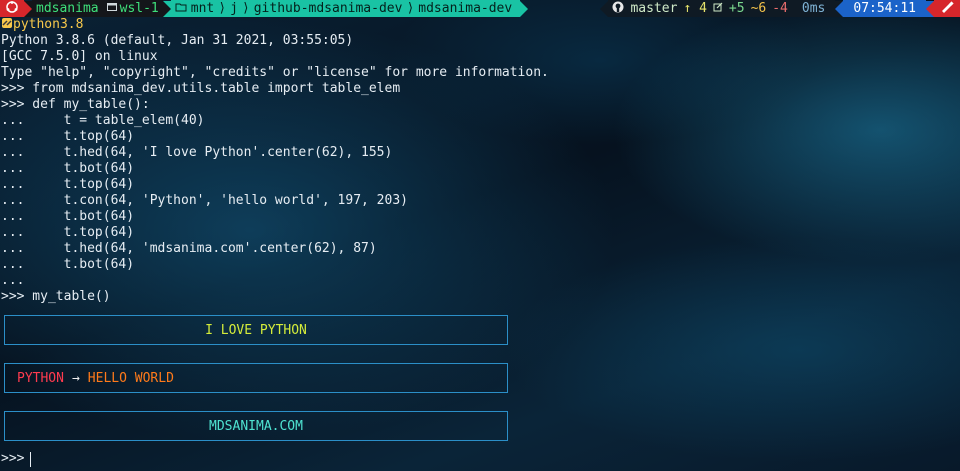 The height and width of the screenshot is (471, 960). I want to click on username: mdsanima, so click(67, 8).